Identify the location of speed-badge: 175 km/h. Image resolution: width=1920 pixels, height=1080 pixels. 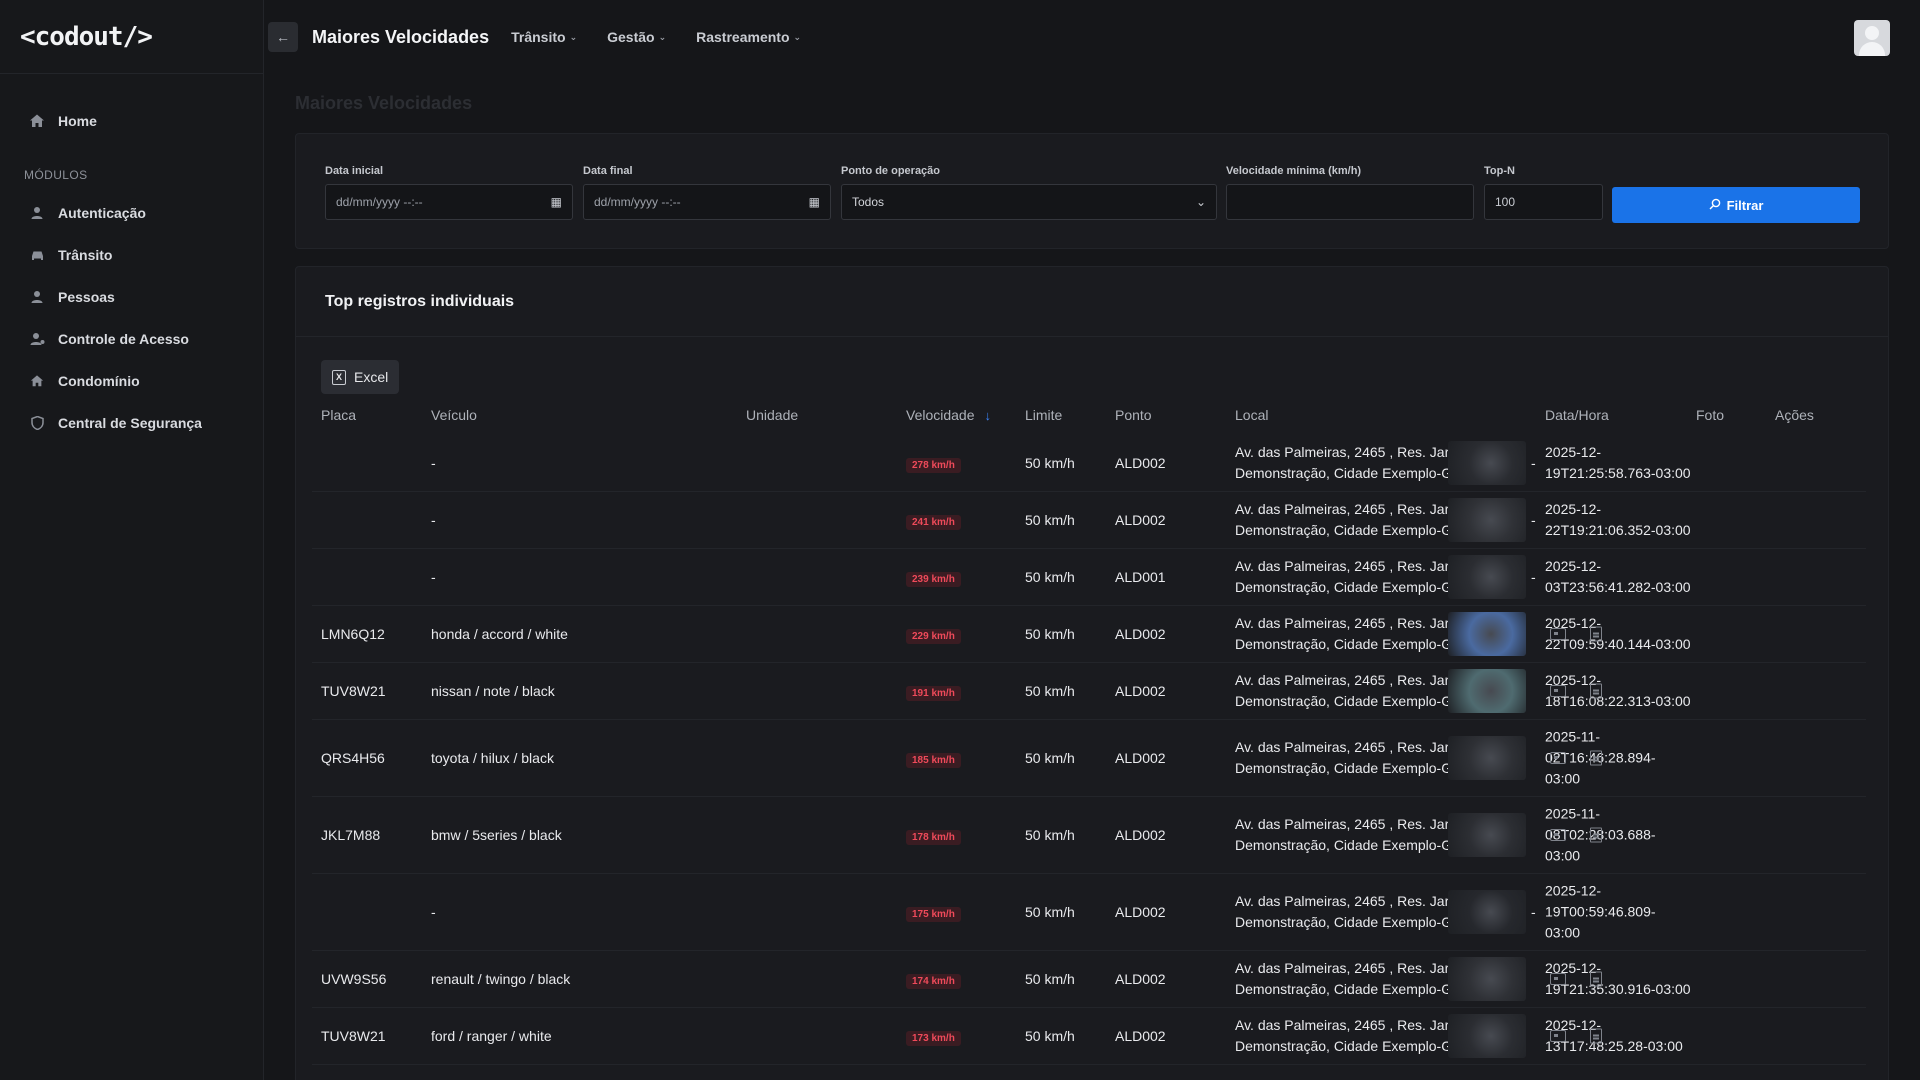
(933, 914).